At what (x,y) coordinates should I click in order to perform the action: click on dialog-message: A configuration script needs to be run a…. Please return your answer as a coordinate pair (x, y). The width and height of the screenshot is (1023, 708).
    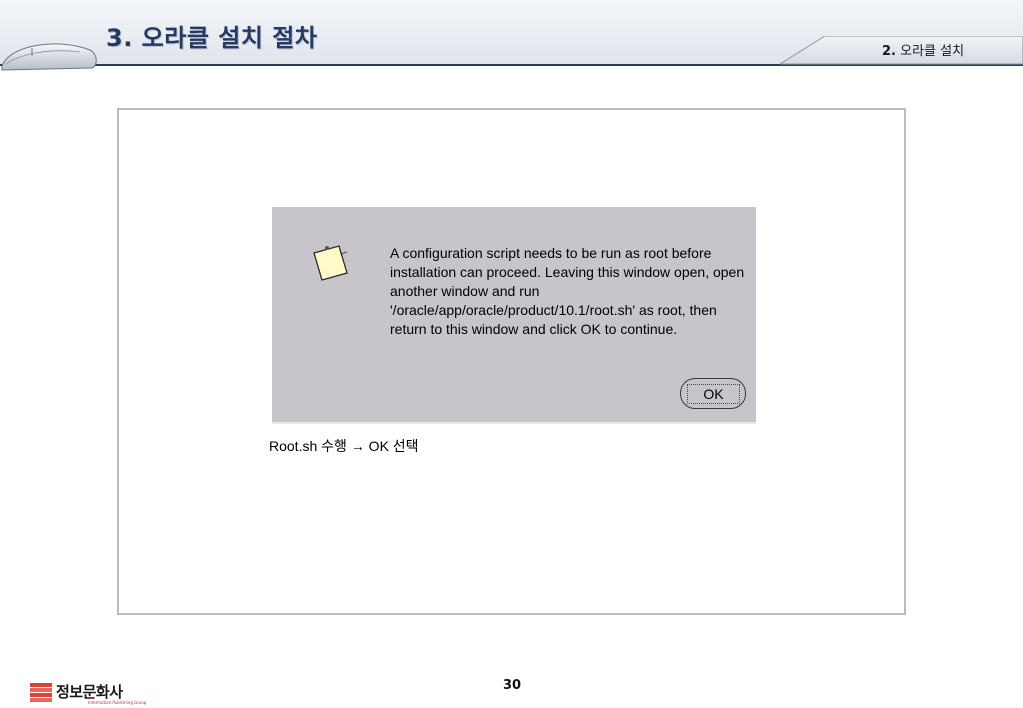
    Looking at the image, I should click on (567, 291).